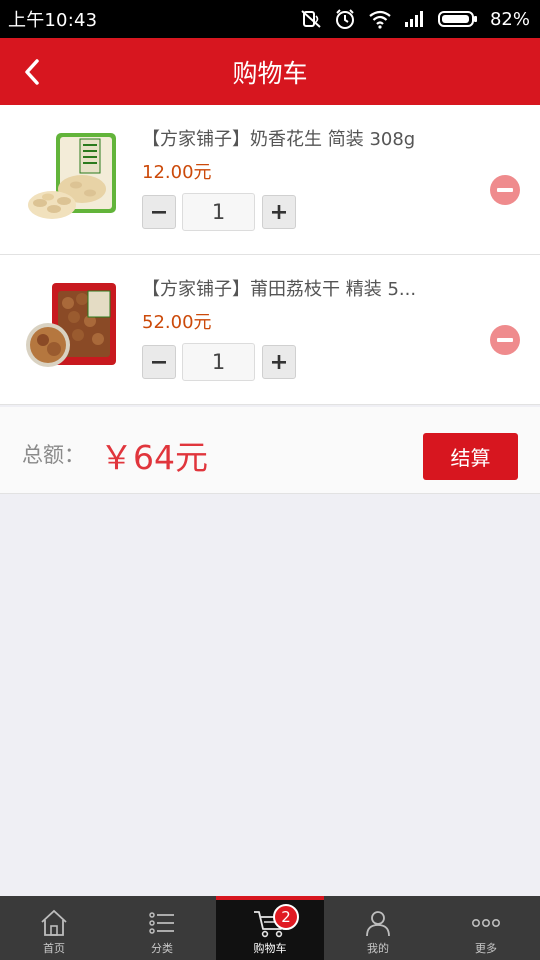  What do you see at coordinates (54, 922) in the screenshot?
I see `home-icon` at bounding box center [54, 922].